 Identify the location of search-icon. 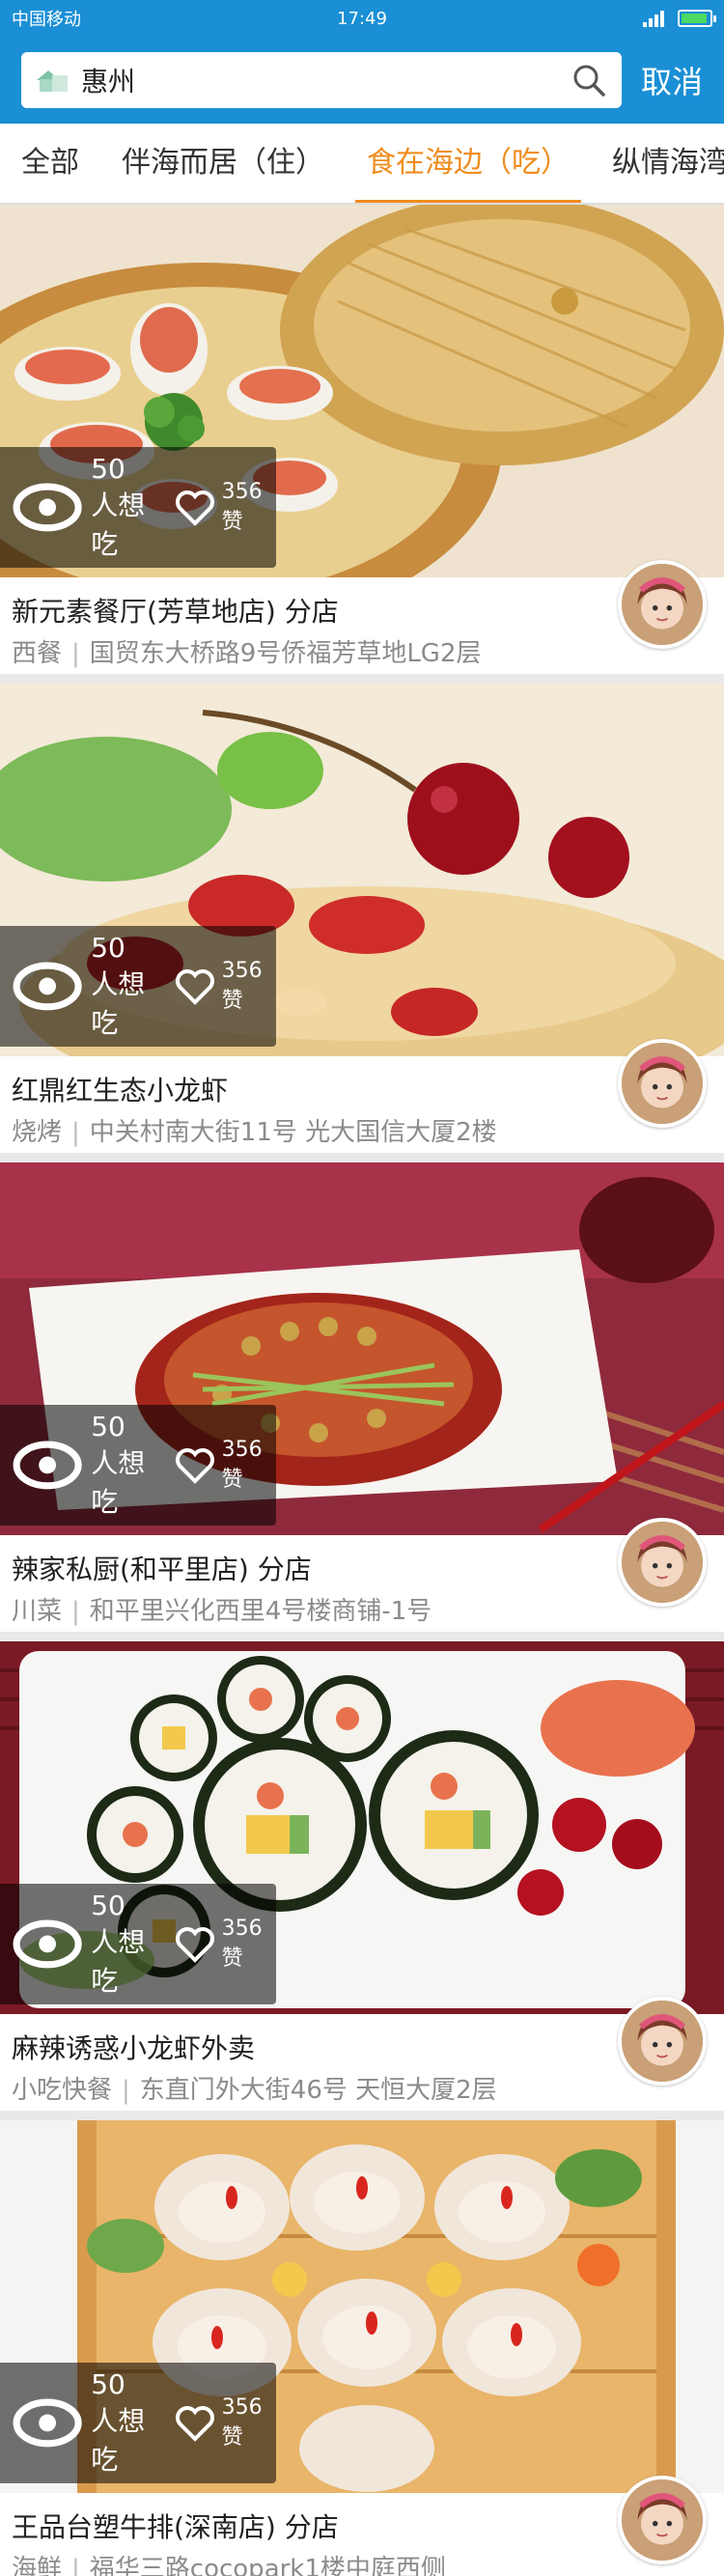
(589, 80).